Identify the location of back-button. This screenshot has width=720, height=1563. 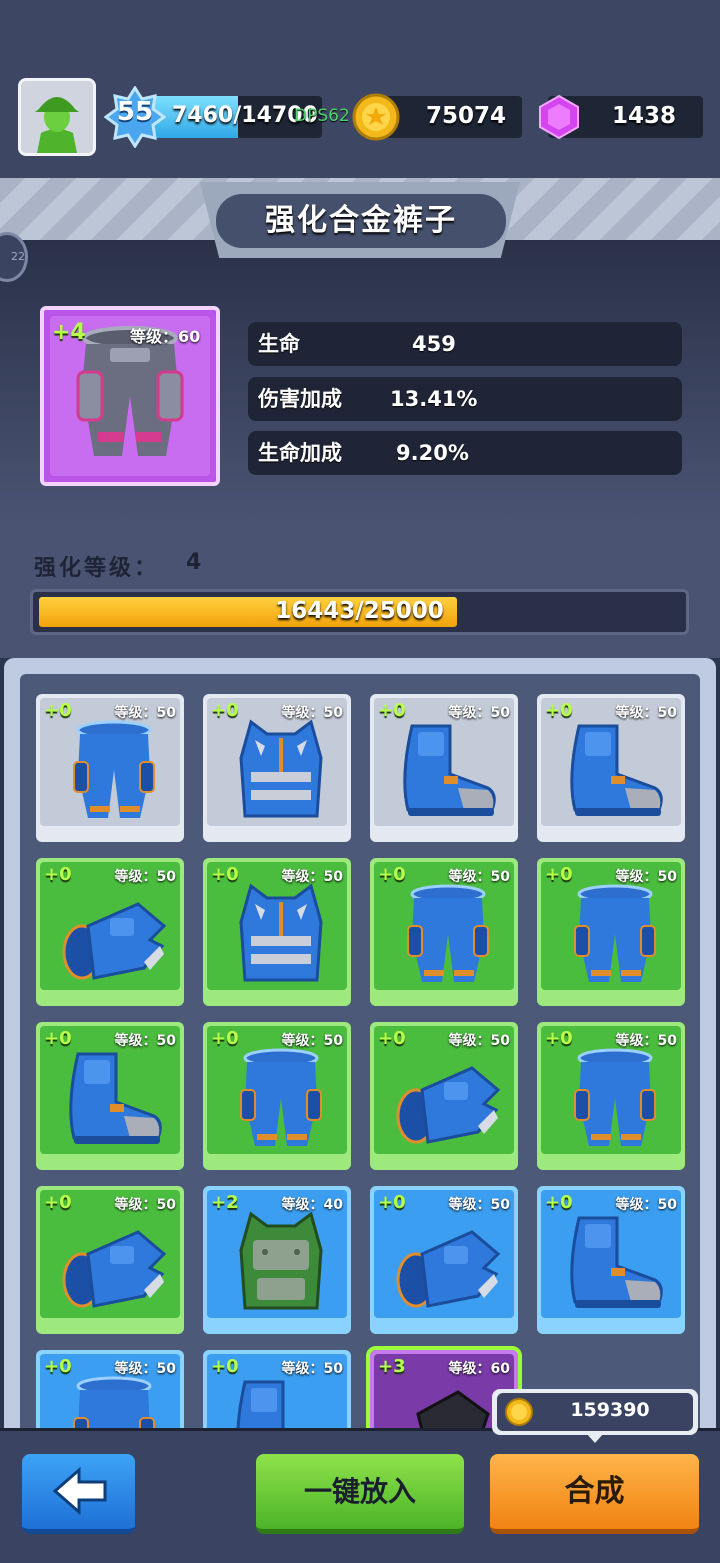
(78, 1494).